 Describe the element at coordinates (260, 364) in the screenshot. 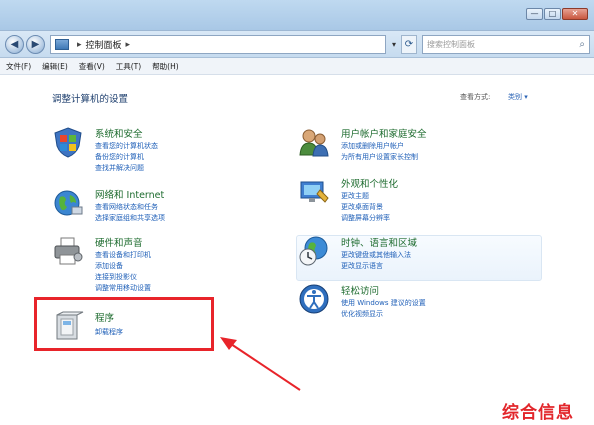

I see `annotation-arrow` at that location.